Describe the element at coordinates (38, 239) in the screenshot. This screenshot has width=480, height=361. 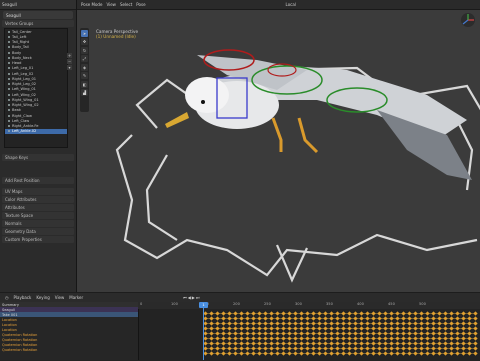
I see `property-section: Custom Properties` at that location.